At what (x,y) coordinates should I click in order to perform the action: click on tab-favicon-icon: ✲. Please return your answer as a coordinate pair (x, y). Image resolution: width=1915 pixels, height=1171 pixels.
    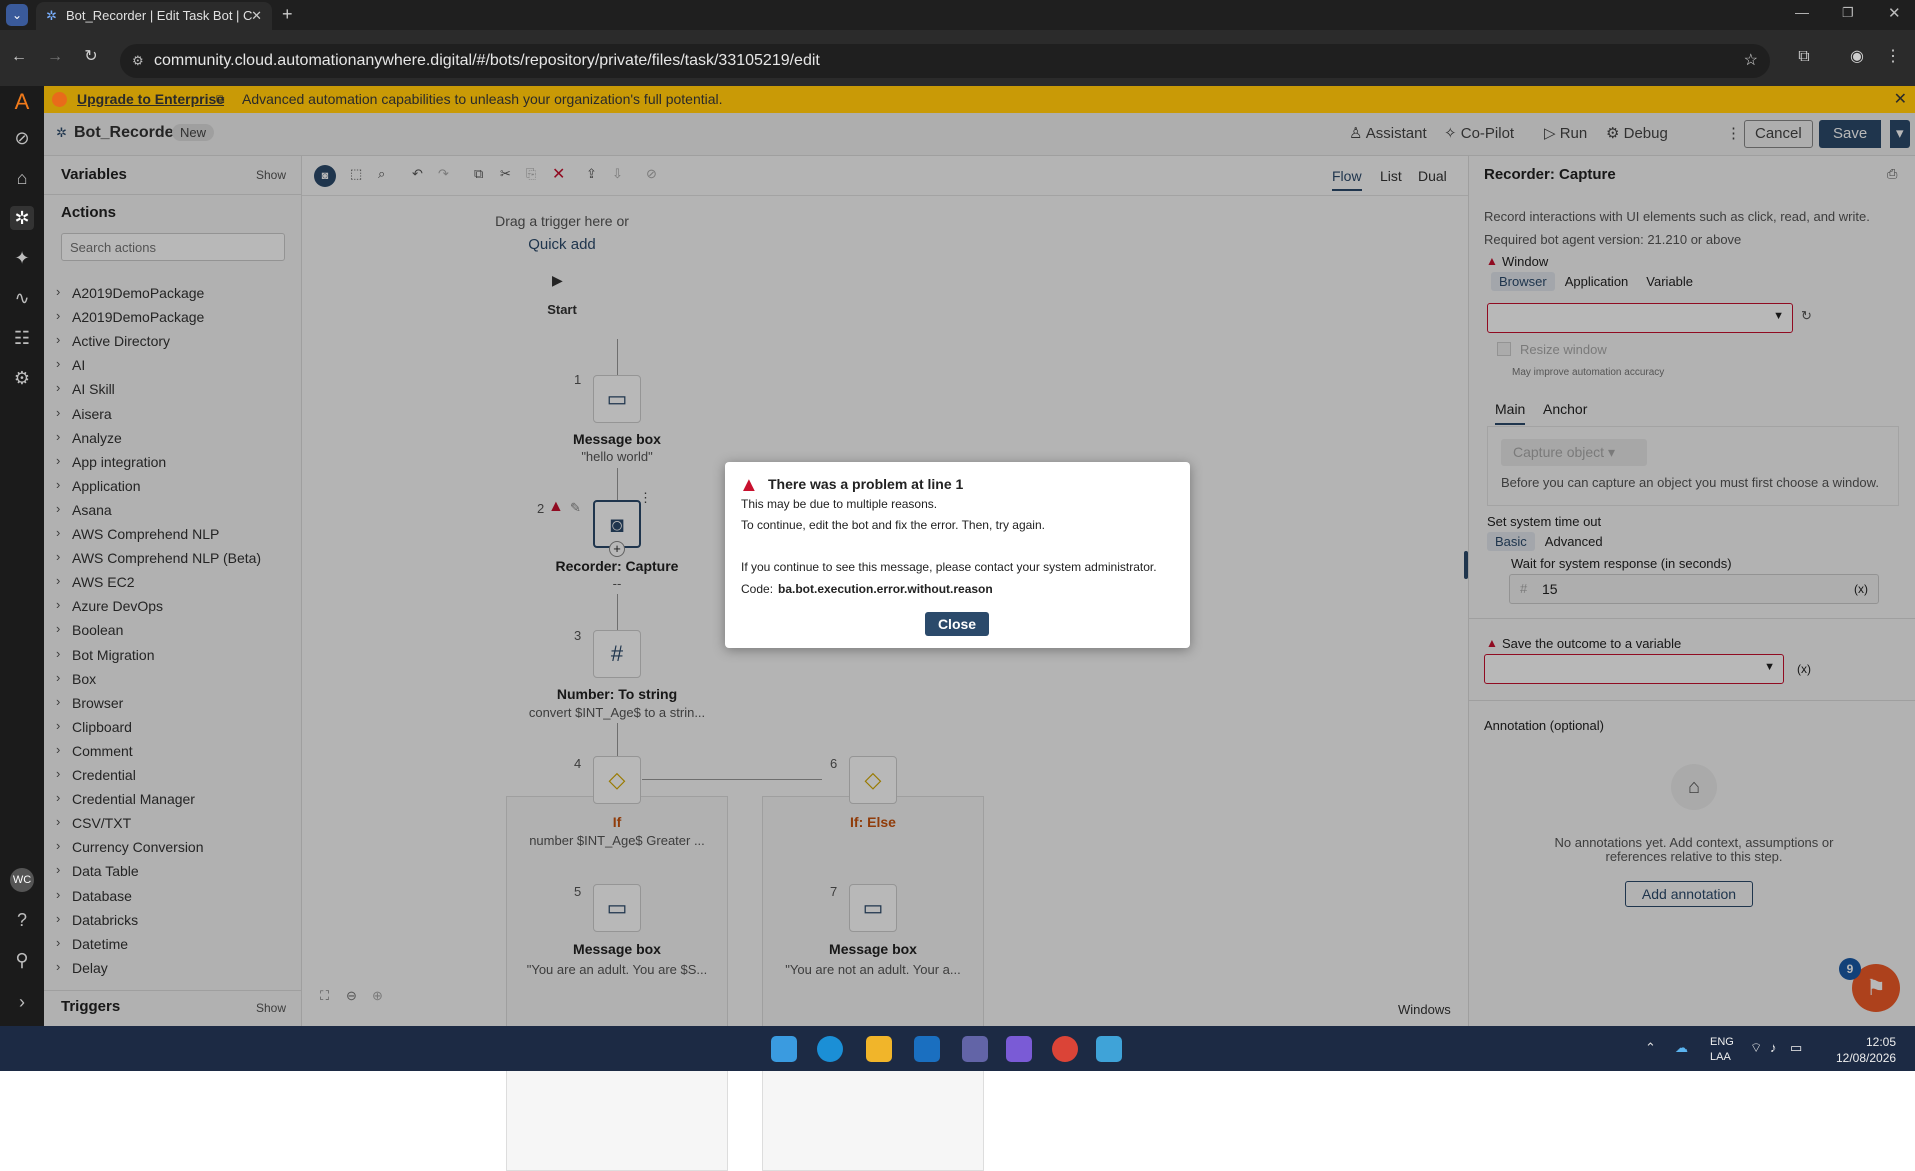
    Looking at the image, I should click on (51, 15).